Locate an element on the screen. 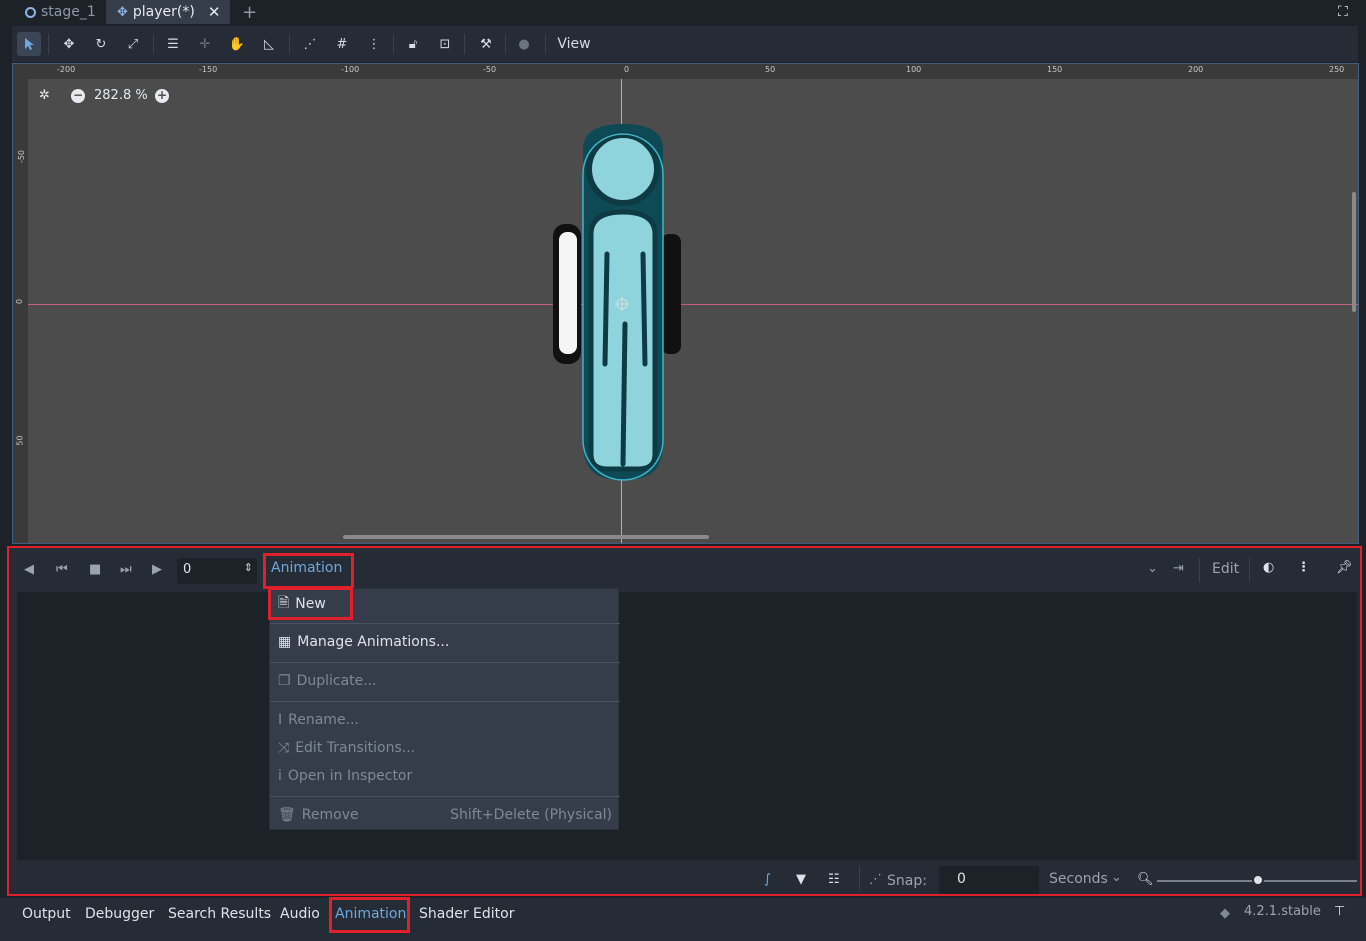 Image resolution: width=1366 pixels, height=941 pixels. chevron-down-icon: ⌄ is located at coordinates (1116, 877).